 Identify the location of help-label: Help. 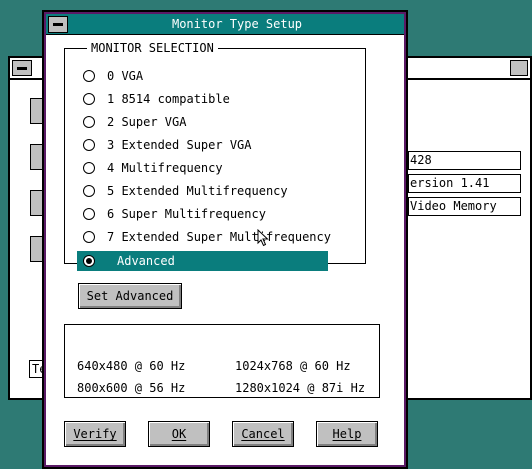
(347, 434).